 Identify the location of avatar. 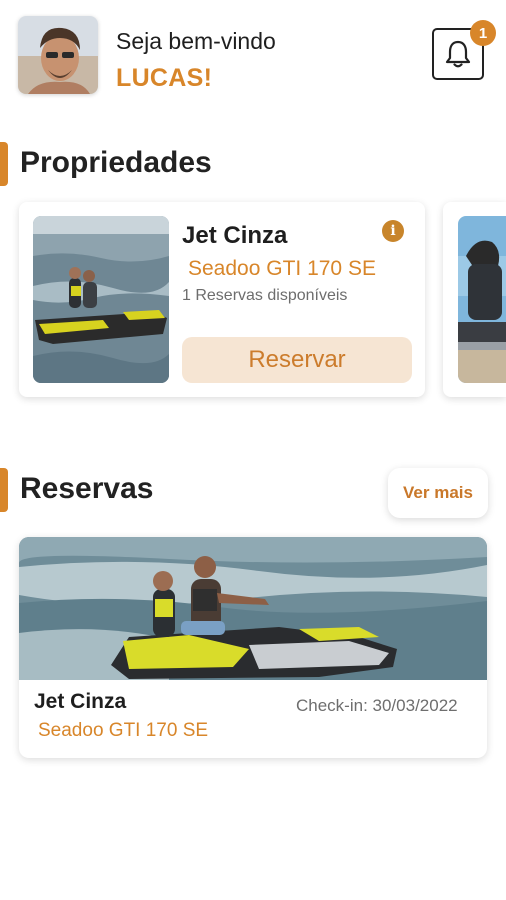
(58, 55).